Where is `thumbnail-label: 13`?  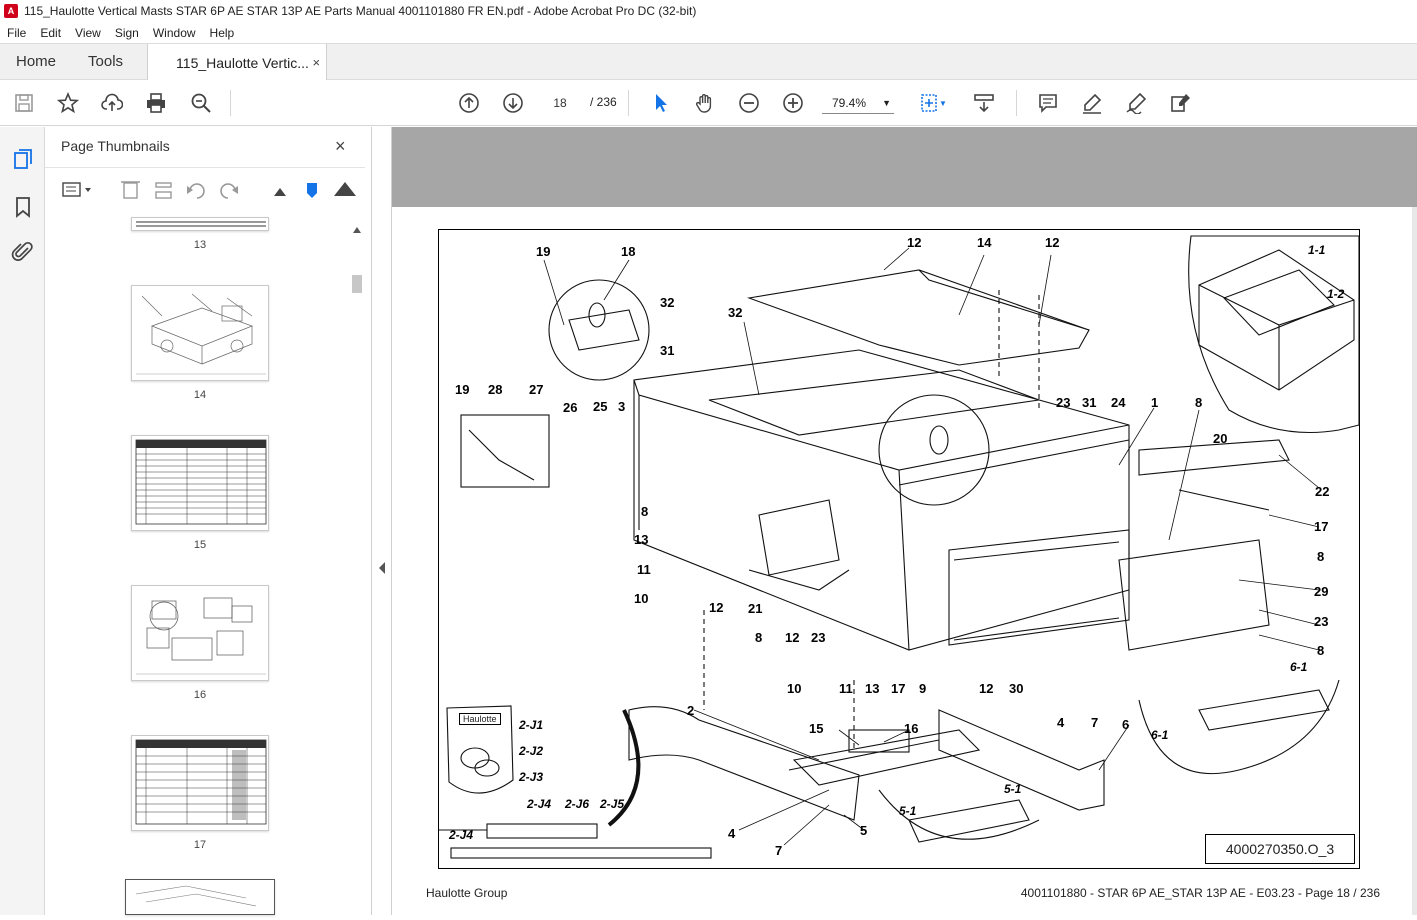
thumbnail-label: 13 is located at coordinates (200, 245).